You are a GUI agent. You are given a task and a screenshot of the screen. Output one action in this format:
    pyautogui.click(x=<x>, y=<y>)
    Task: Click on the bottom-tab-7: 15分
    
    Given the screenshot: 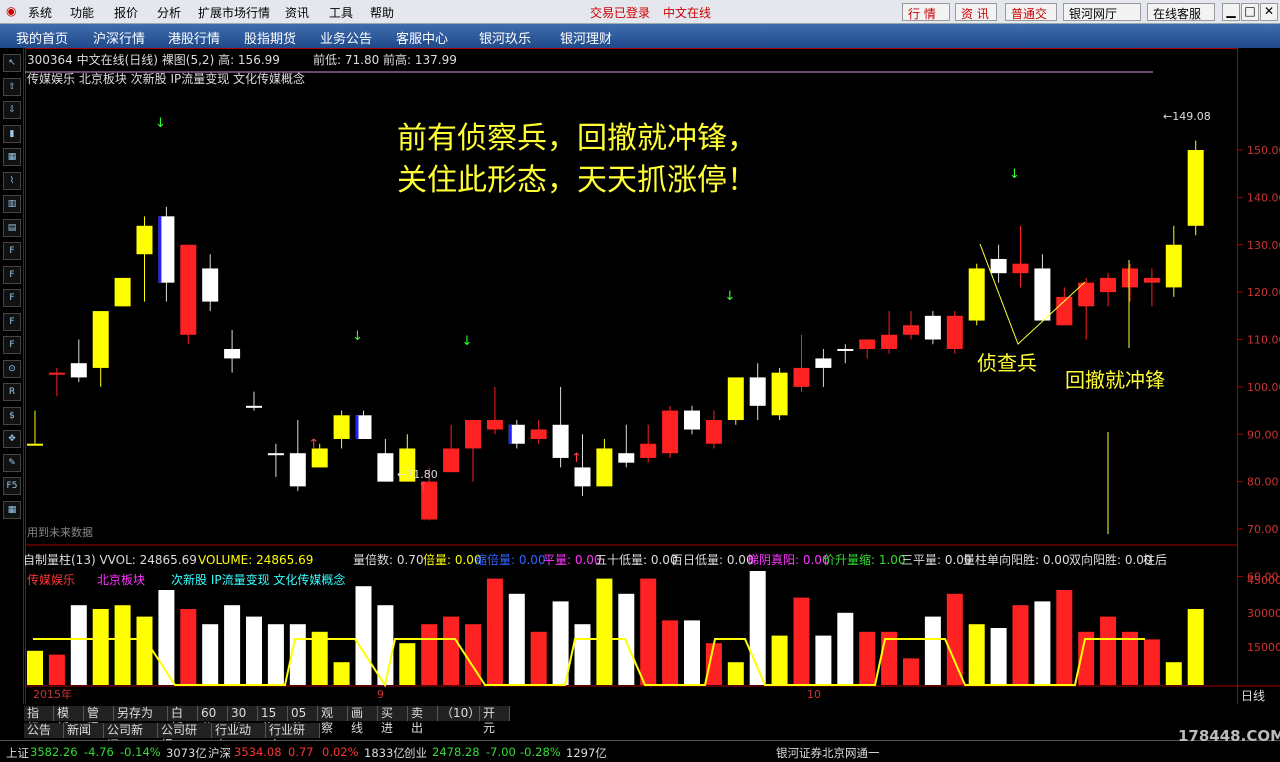 What is the action you would take?
    pyautogui.click(x=273, y=720)
    